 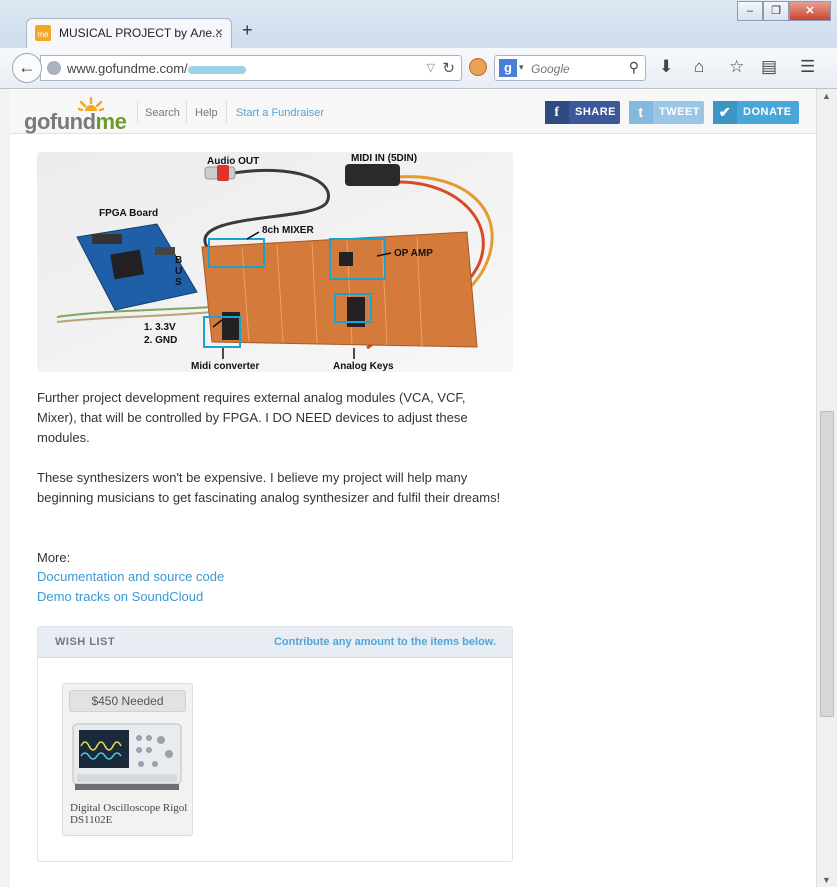 What do you see at coordinates (27, 68) in the screenshot?
I see `back-button: ←` at bounding box center [27, 68].